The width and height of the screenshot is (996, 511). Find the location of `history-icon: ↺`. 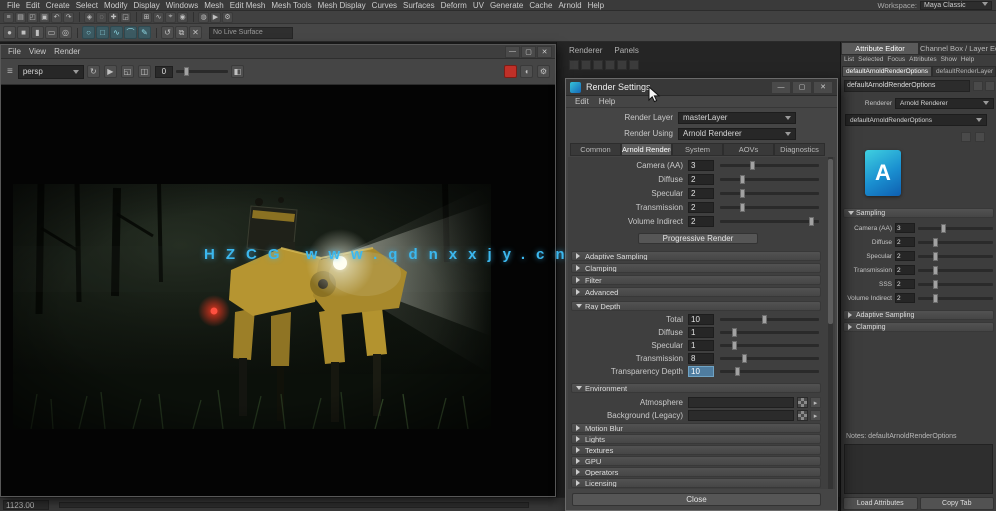

history-icon: ↺ is located at coordinates (167, 32).